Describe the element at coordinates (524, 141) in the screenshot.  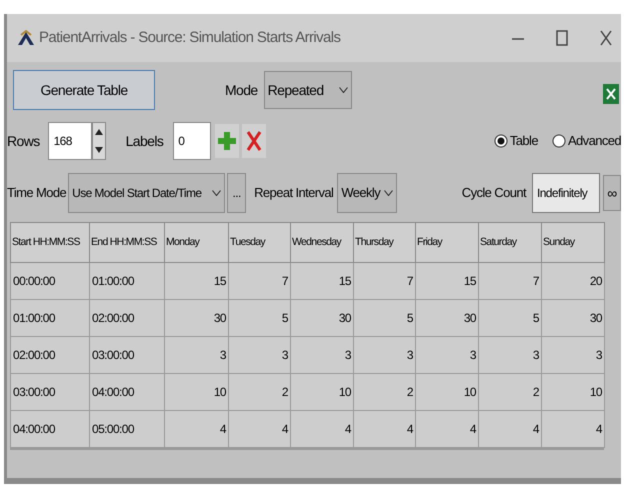
I see `radio-label: Table` at that location.